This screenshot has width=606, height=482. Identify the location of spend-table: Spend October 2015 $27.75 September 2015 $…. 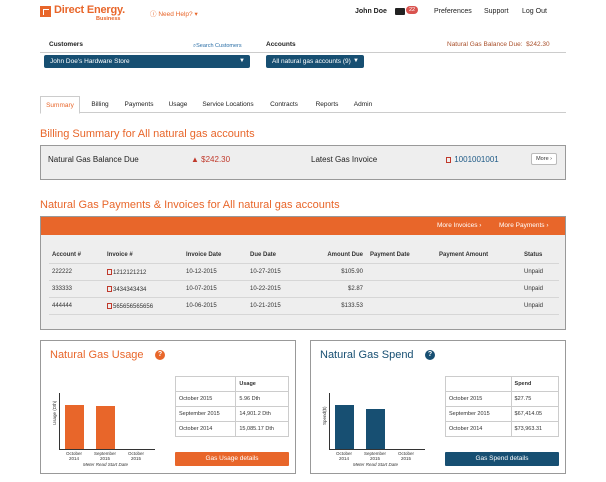
(502, 406).